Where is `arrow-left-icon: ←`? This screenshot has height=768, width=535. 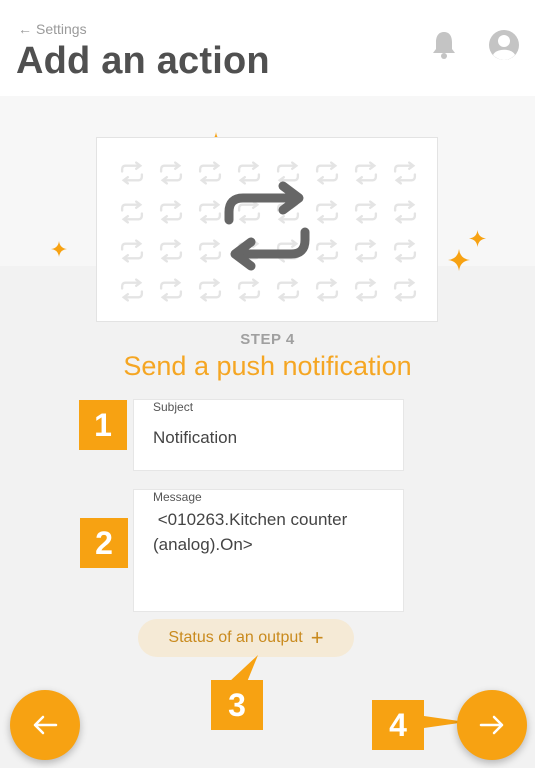 arrow-left-icon: ← is located at coordinates (25, 29).